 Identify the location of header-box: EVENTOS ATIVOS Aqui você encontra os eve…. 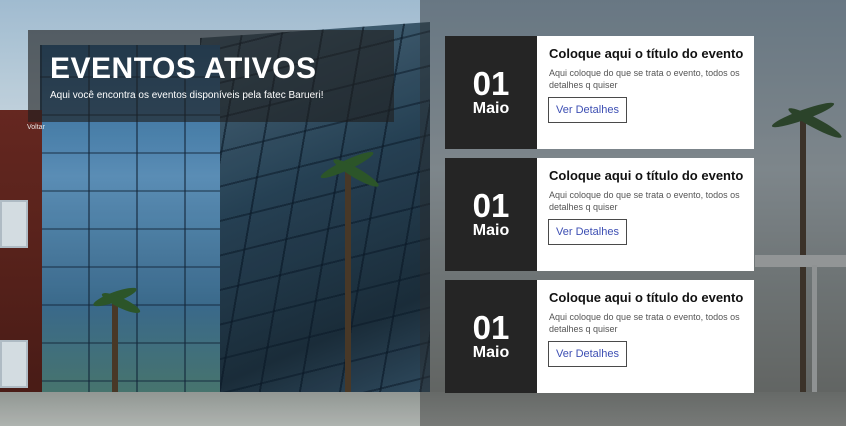
(211, 76).